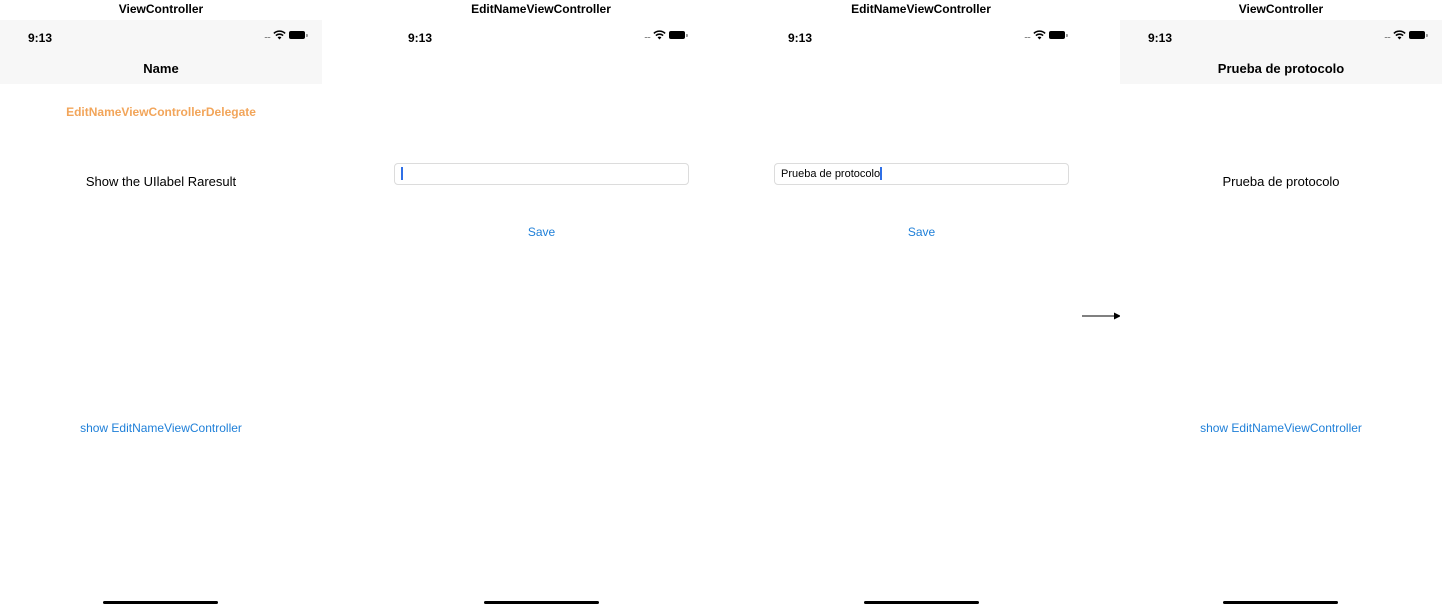 The width and height of the screenshot is (1444, 612). I want to click on result-label: Show the UIlabel Raresult, so click(161, 181).